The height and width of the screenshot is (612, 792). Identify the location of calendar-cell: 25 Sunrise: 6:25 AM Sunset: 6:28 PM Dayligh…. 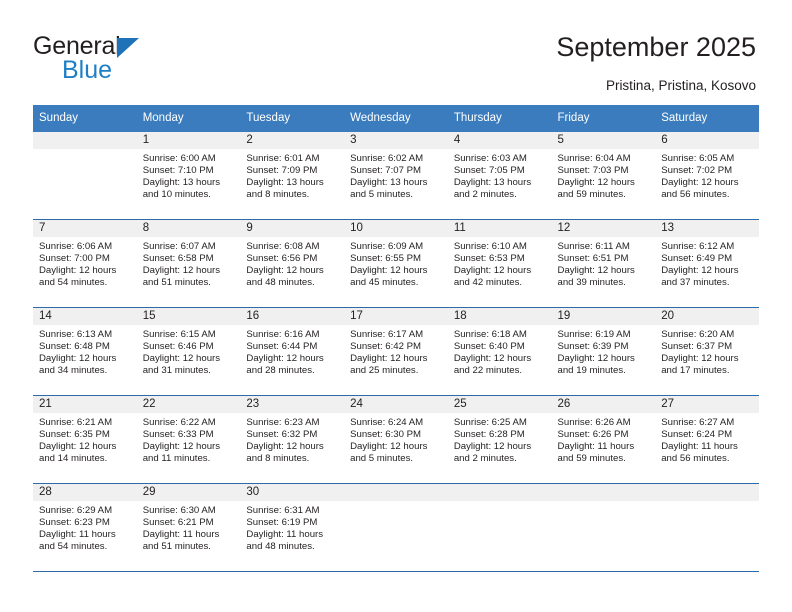
(499, 439).